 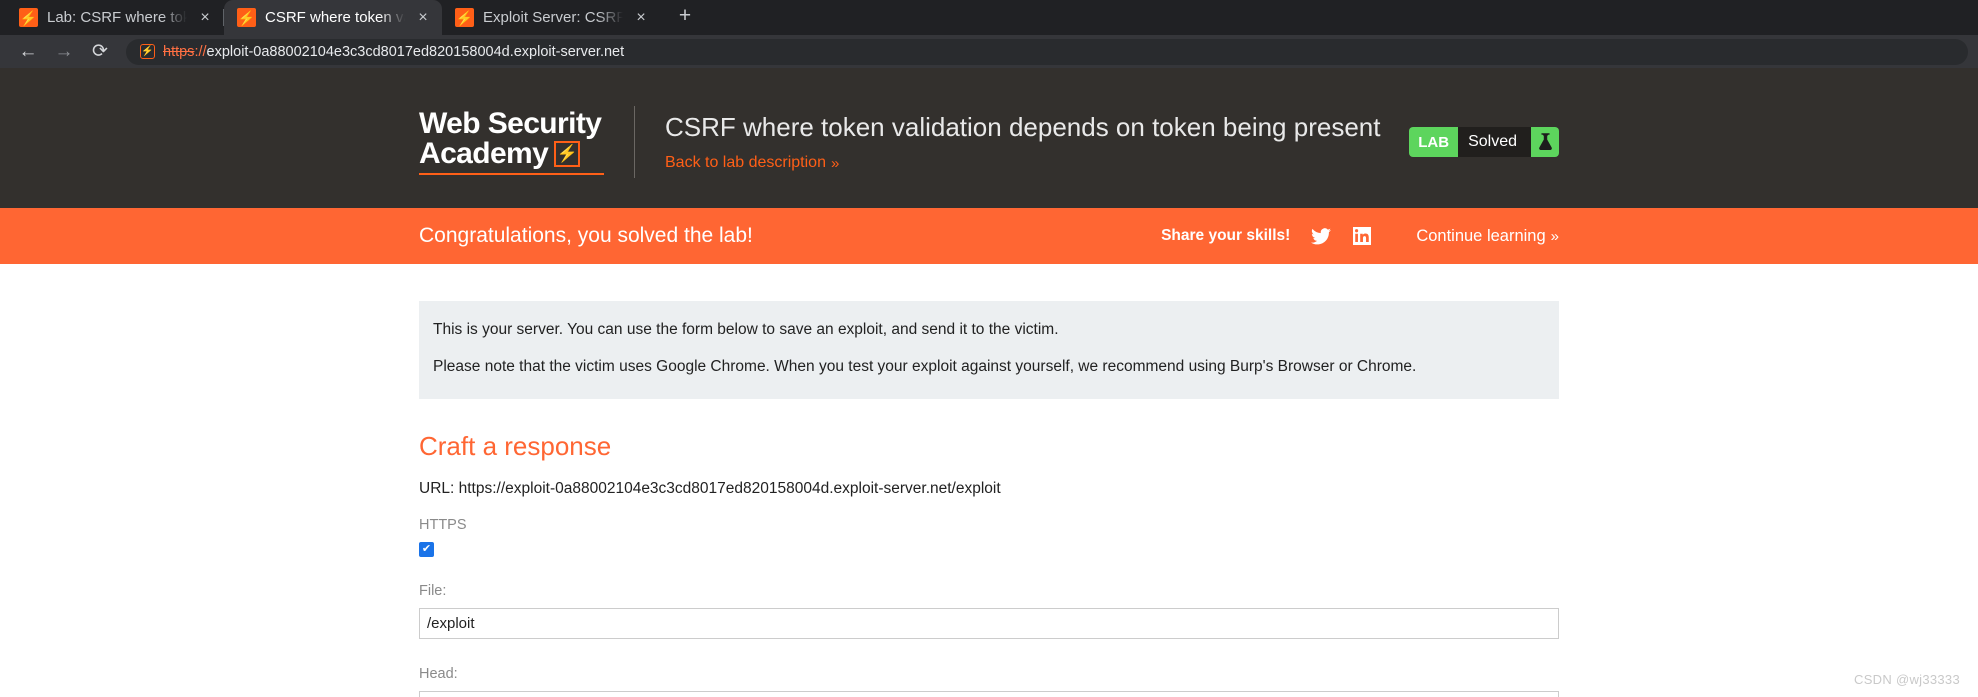 I want to click on head-label: Head:, so click(x=438, y=673).